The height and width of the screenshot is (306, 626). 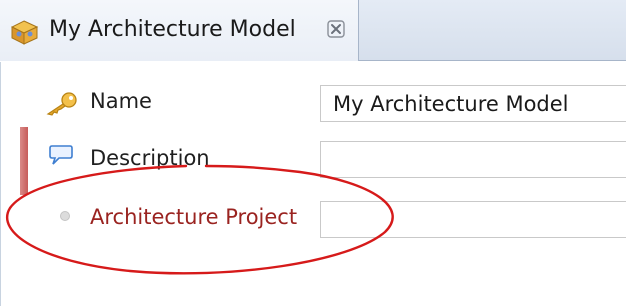 What do you see at coordinates (473, 103) in the screenshot?
I see `name-field` at bounding box center [473, 103].